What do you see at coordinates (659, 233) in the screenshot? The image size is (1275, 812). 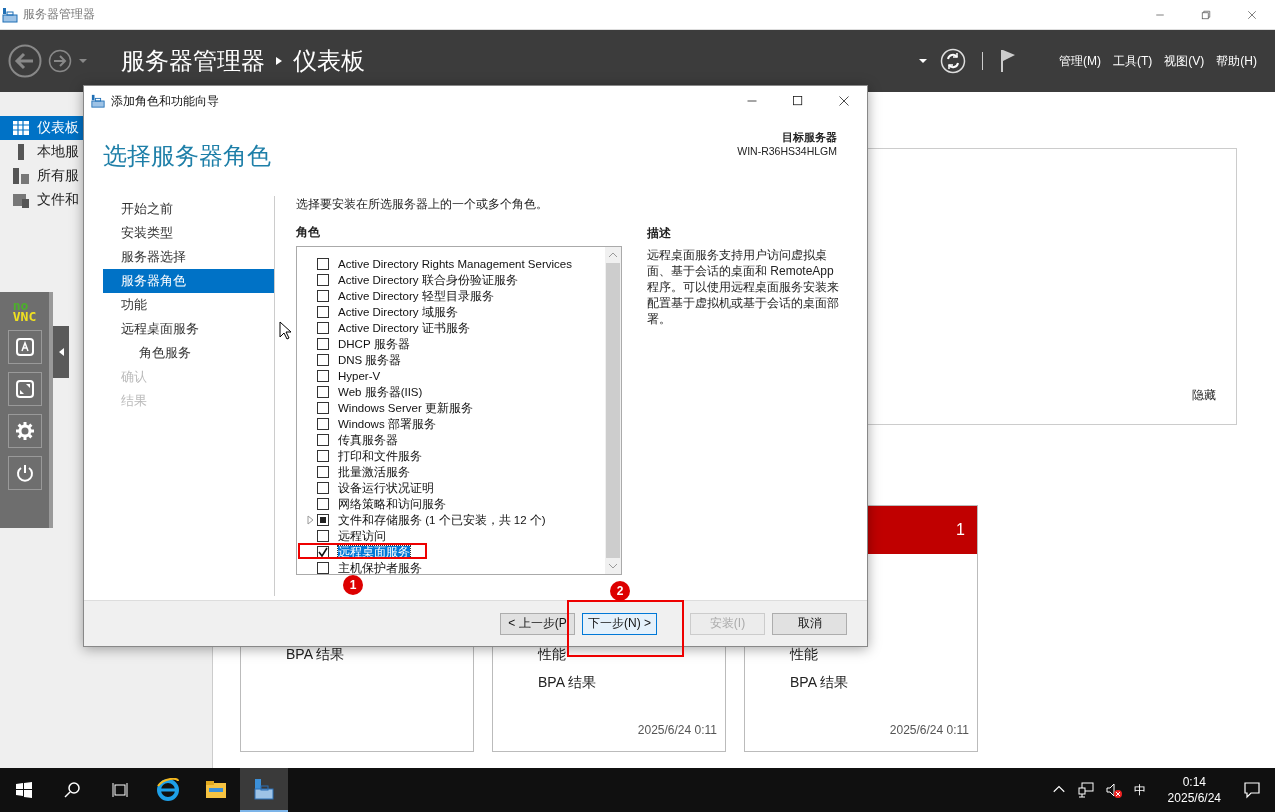 I see `section-heading: 描述` at bounding box center [659, 233].